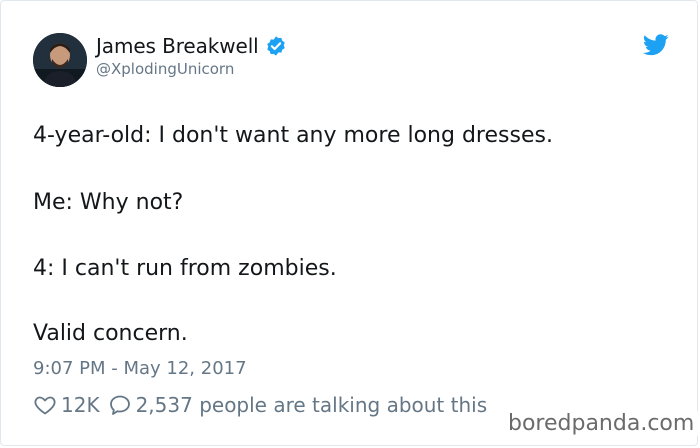 The height and width of the screenshot is (448, 700). Describe the element at coordinates (140, 368) in the screenshot. I see `tweet-timestamp: 9:07 PM - May 12, 2017` at that location.